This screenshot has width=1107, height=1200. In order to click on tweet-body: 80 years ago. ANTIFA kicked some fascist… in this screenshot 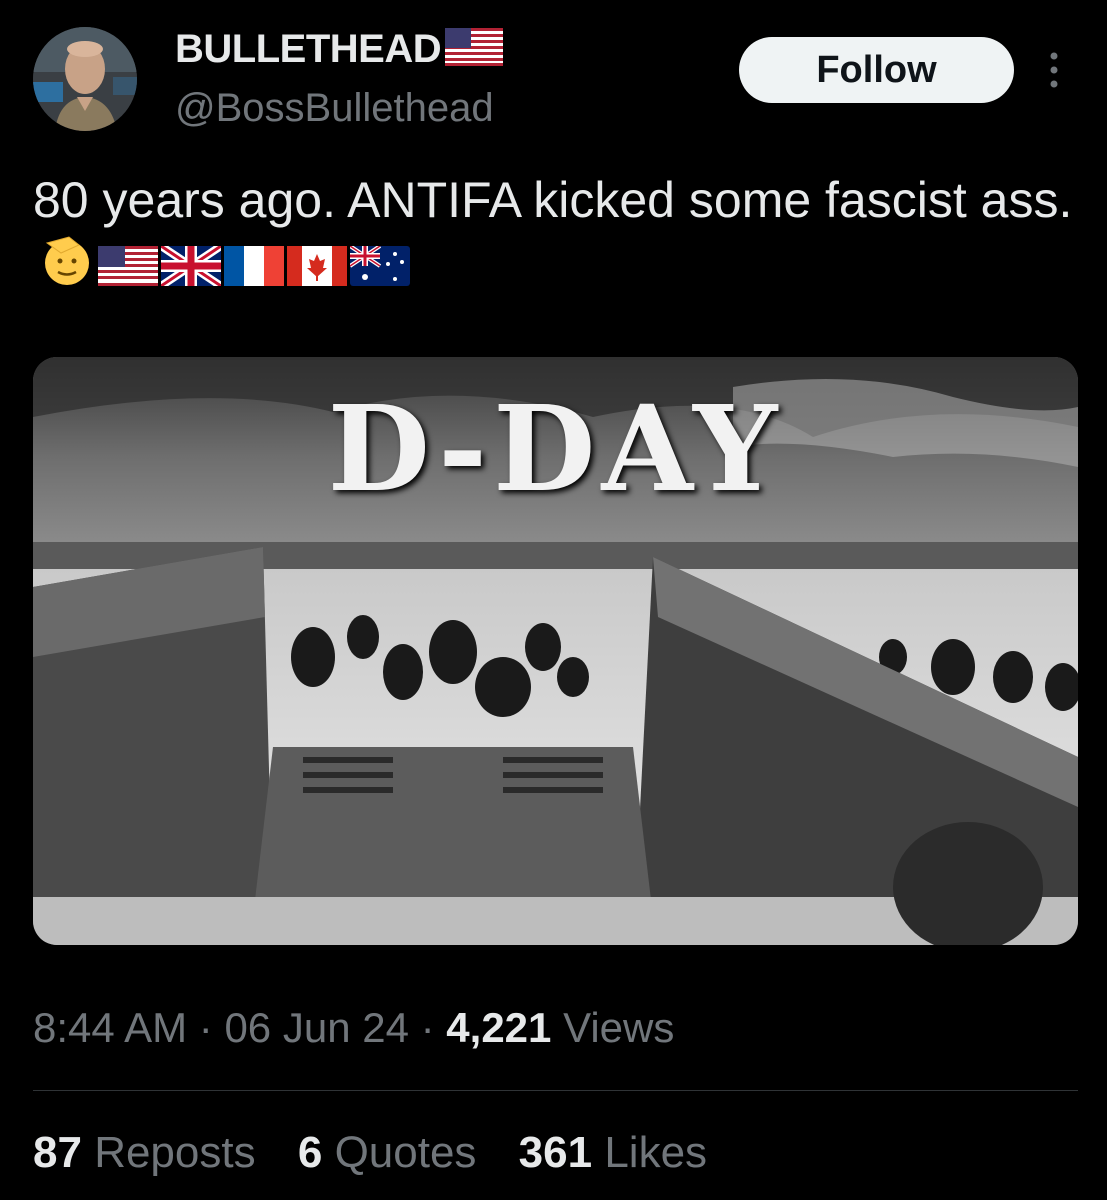, I will do `click(553, 236)`.